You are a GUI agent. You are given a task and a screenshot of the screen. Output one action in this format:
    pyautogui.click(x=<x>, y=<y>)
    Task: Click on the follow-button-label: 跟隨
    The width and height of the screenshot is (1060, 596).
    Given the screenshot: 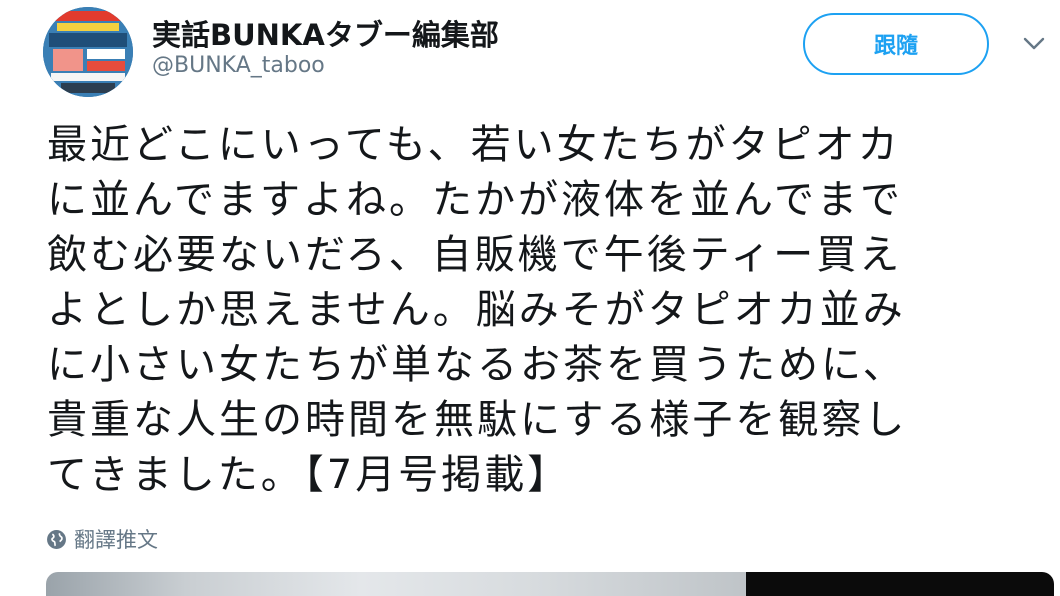 What is the action you would take?
    pyautogui.click(x=895, y=46)
    